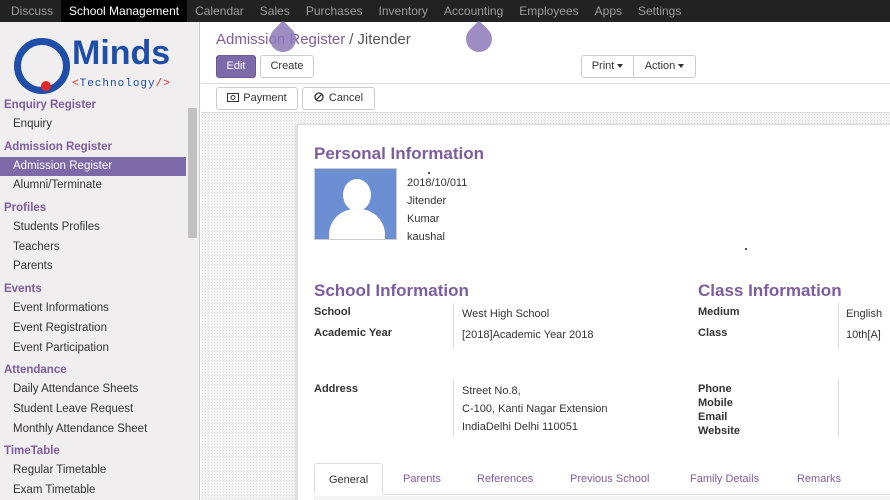 This screenshot has height=500, width=890. What do you see at coordinates (275, 11) in the screenshot?
I see `nav-sales: Sales` at bounding box center [275, 11].